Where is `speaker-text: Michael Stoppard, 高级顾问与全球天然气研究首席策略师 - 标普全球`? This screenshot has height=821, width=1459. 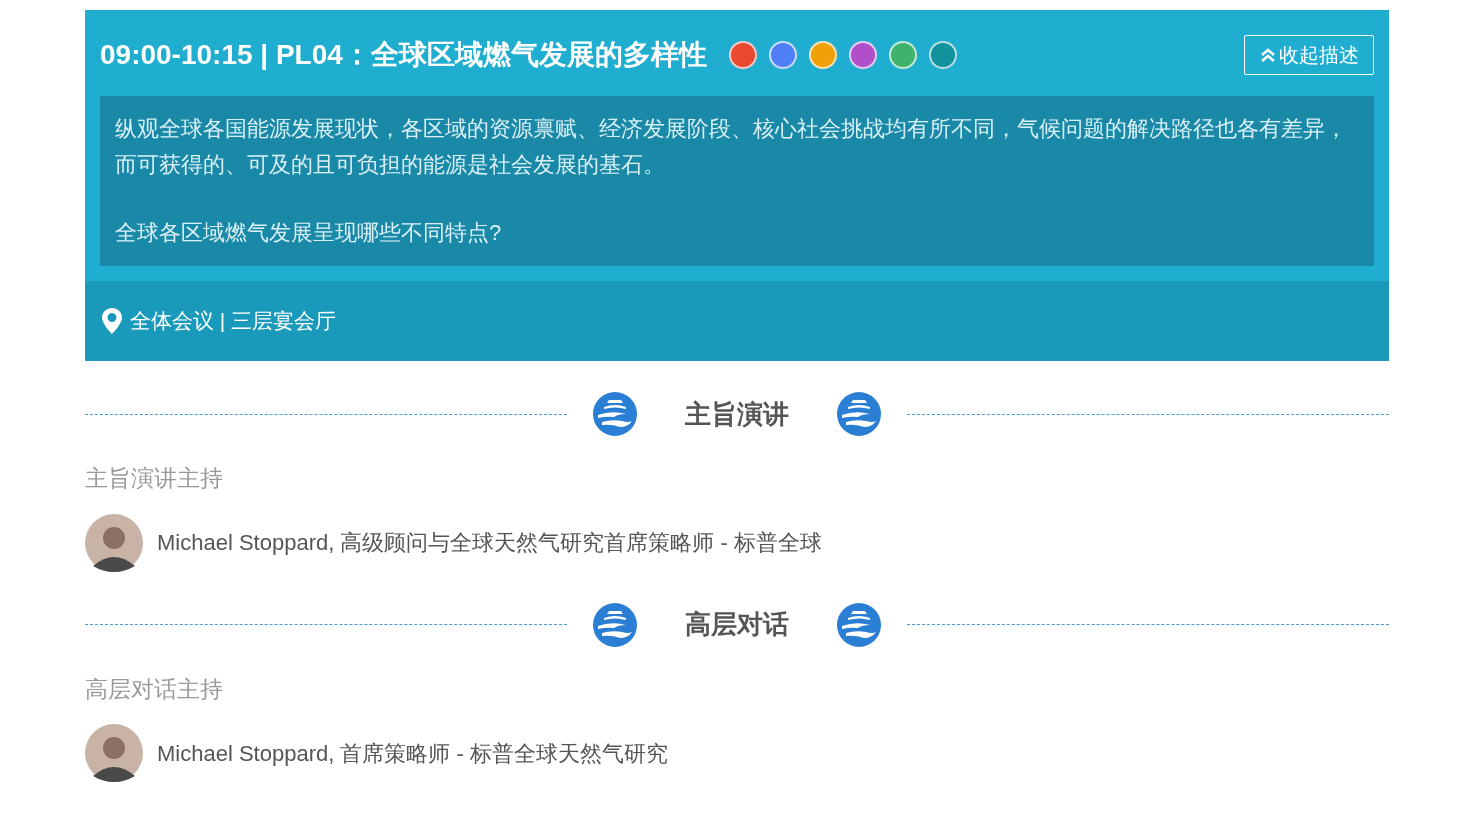
speaker-text: Michael Stoppard, 高级顾问与全球天然气研究首席策略师 - 标普全球 is located at coordinates (489, 543).